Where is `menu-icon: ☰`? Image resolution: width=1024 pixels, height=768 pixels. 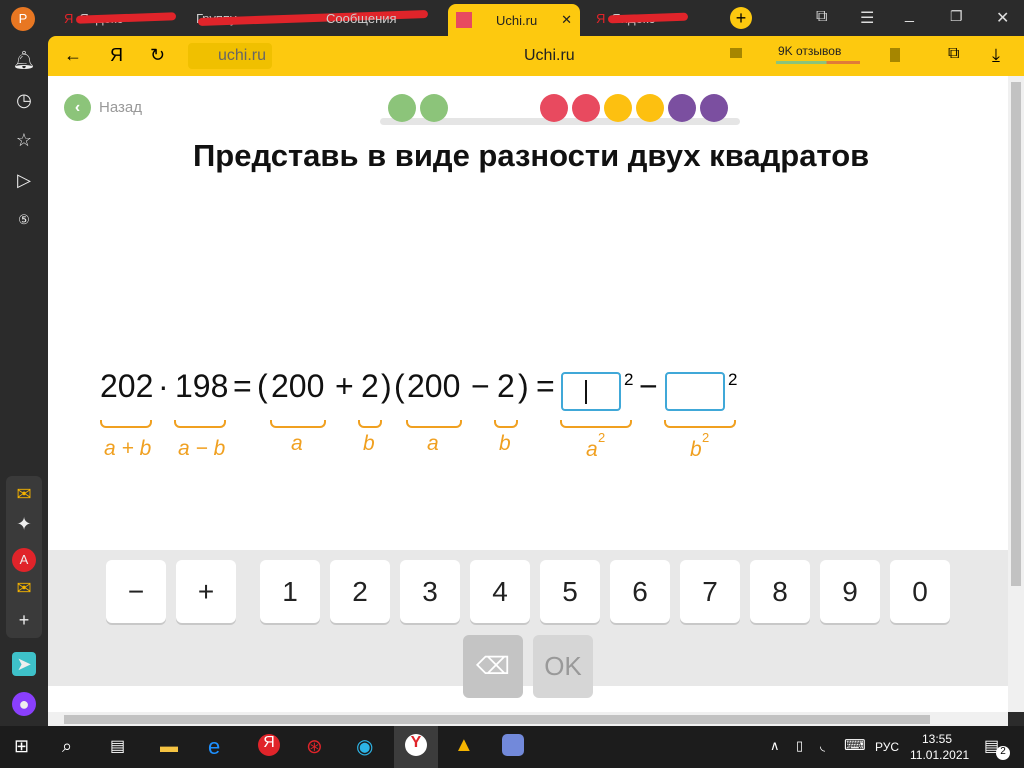 menu-icon: ☰ is located at coordinates (867, 18).